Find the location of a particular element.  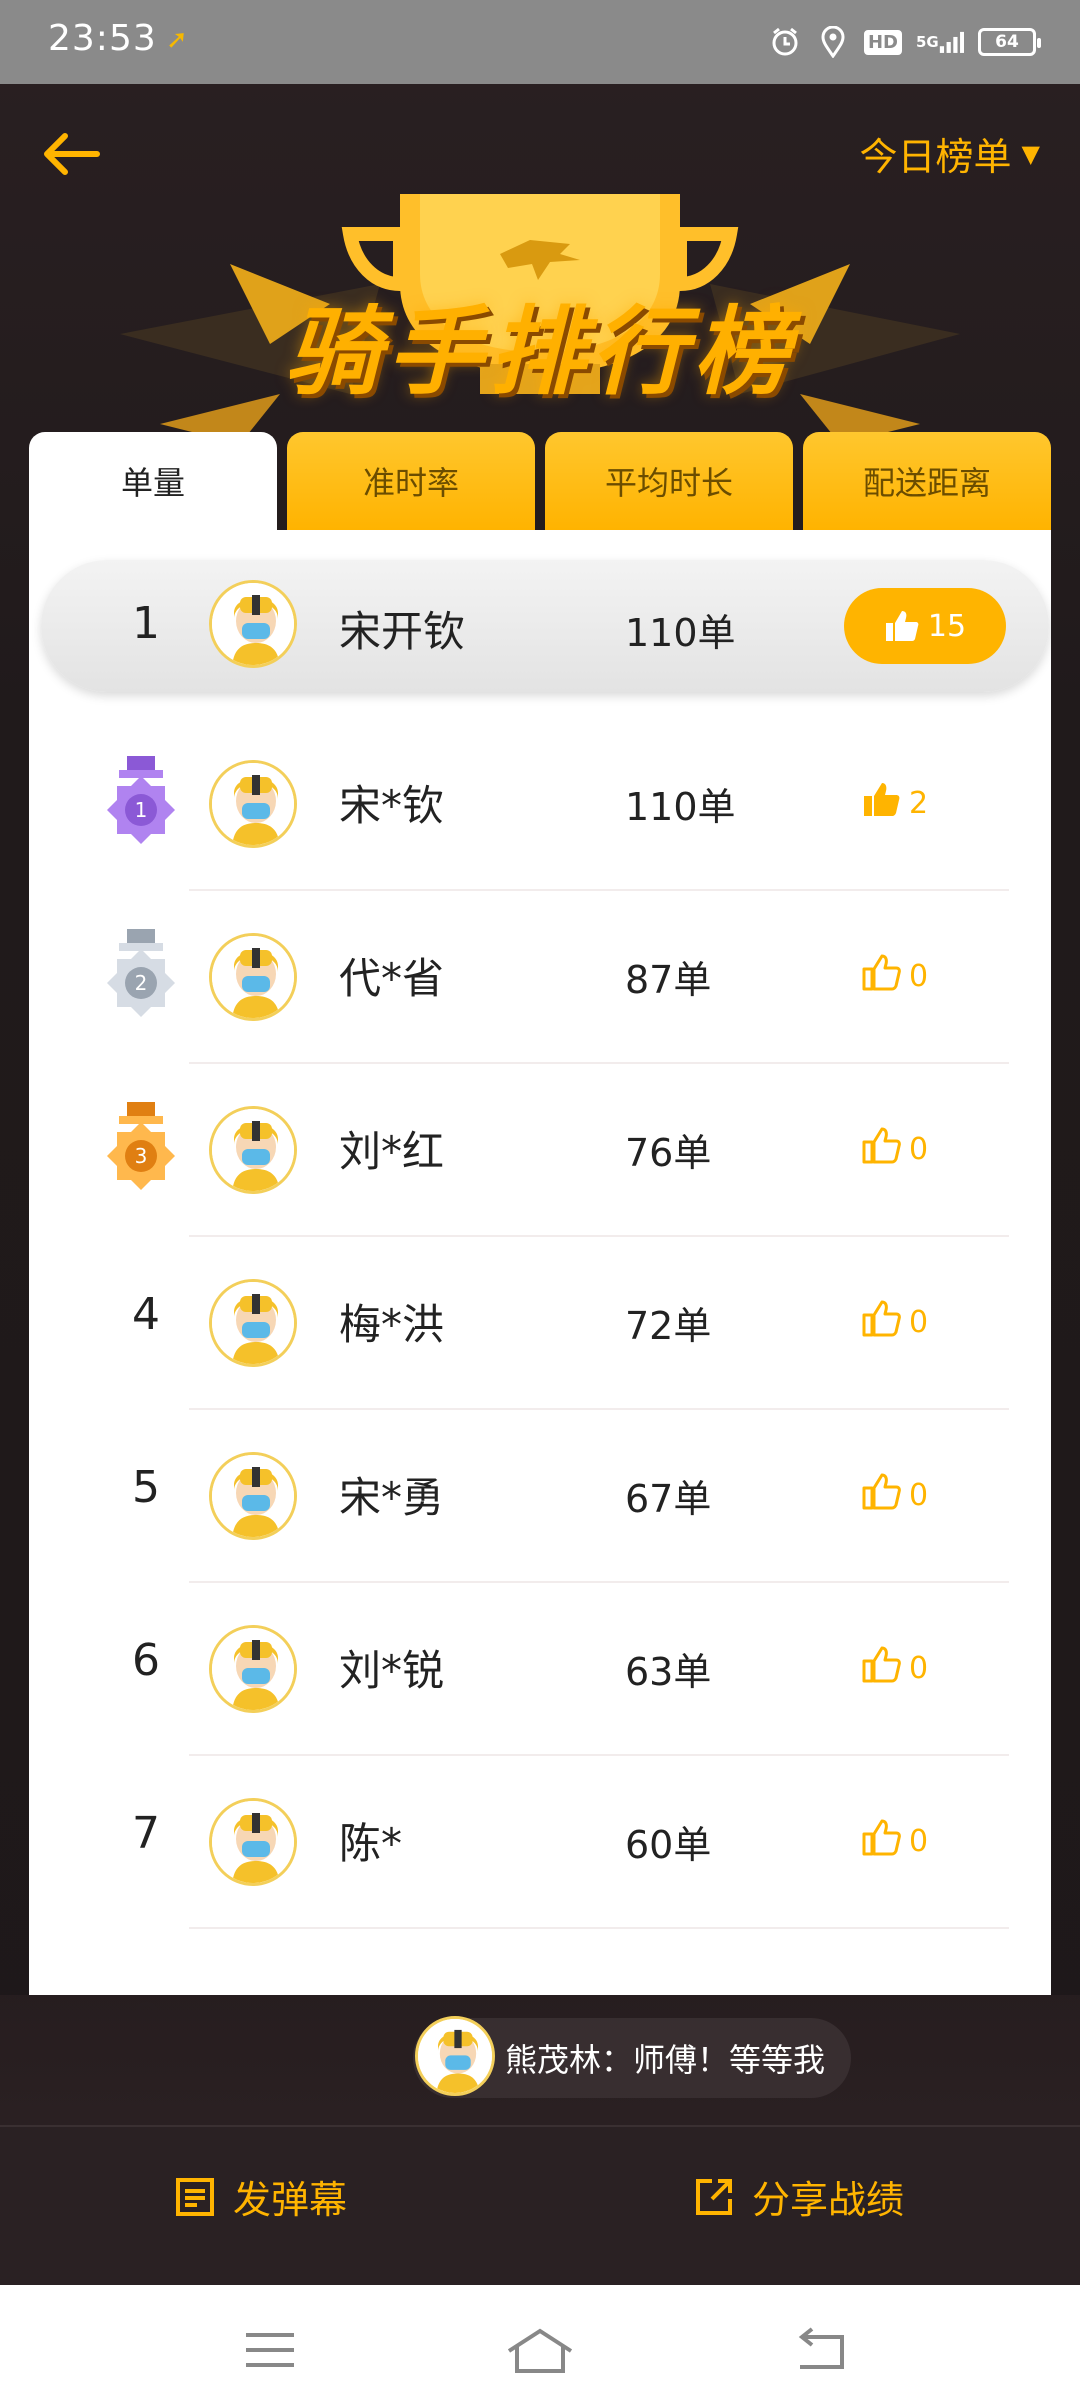

hd-icon: HD is located at coordinates (882, 42).